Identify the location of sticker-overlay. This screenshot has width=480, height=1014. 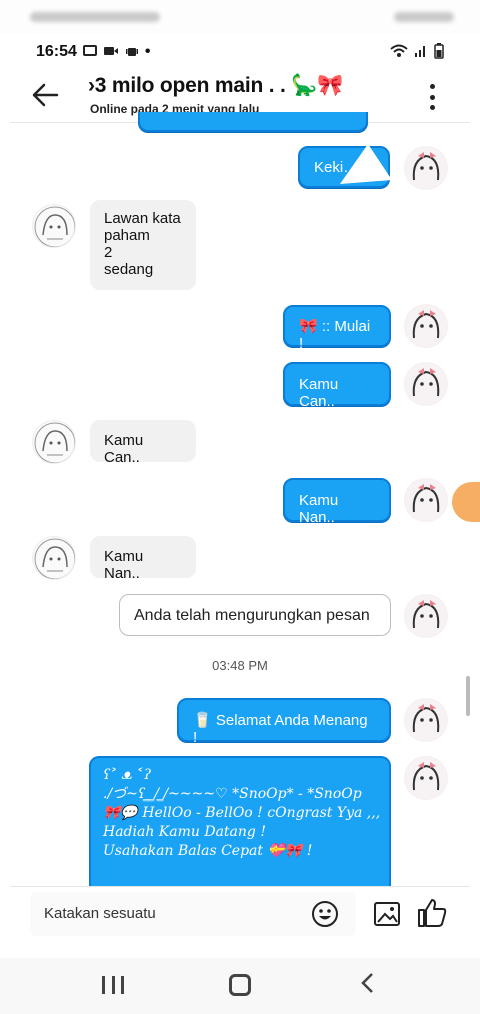
(366, 164).